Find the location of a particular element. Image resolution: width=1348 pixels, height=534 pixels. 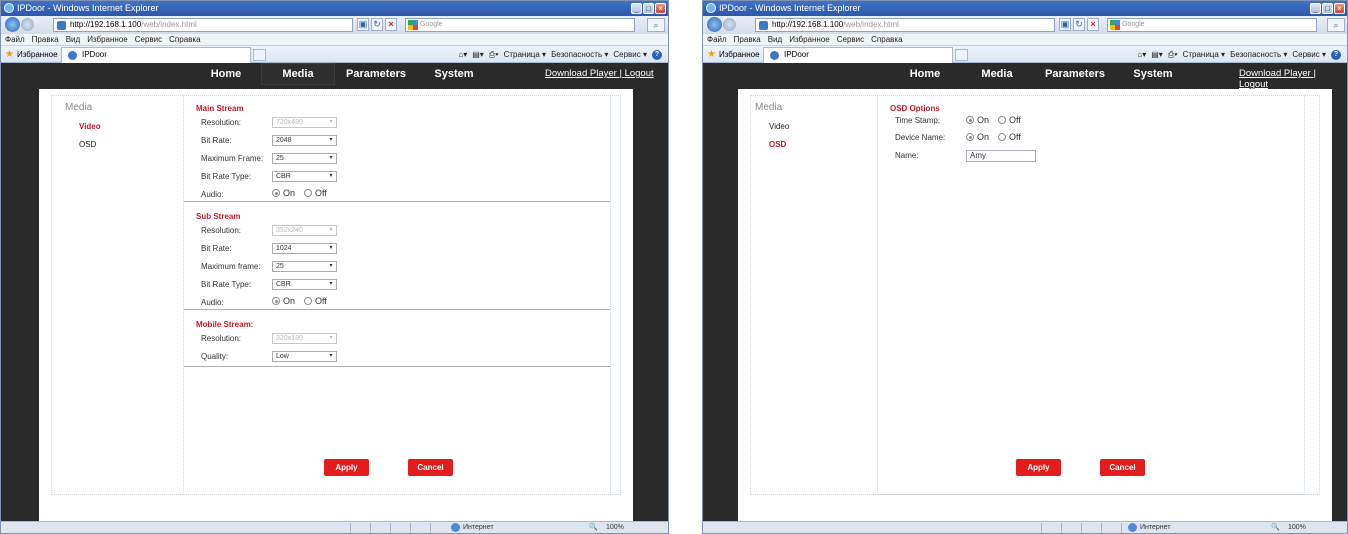

timestamp-off-radio is located at coordinates (1002, 120).